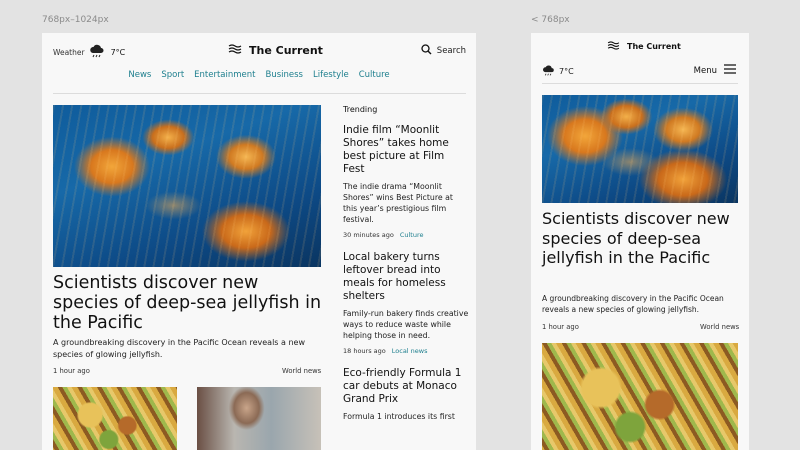 The height and width of the screenshot is (450, 800). Describe the element at coordinates (331, 75) in the screenshot. I see `nav-item-lifestyle: Lifestyle` at that location.